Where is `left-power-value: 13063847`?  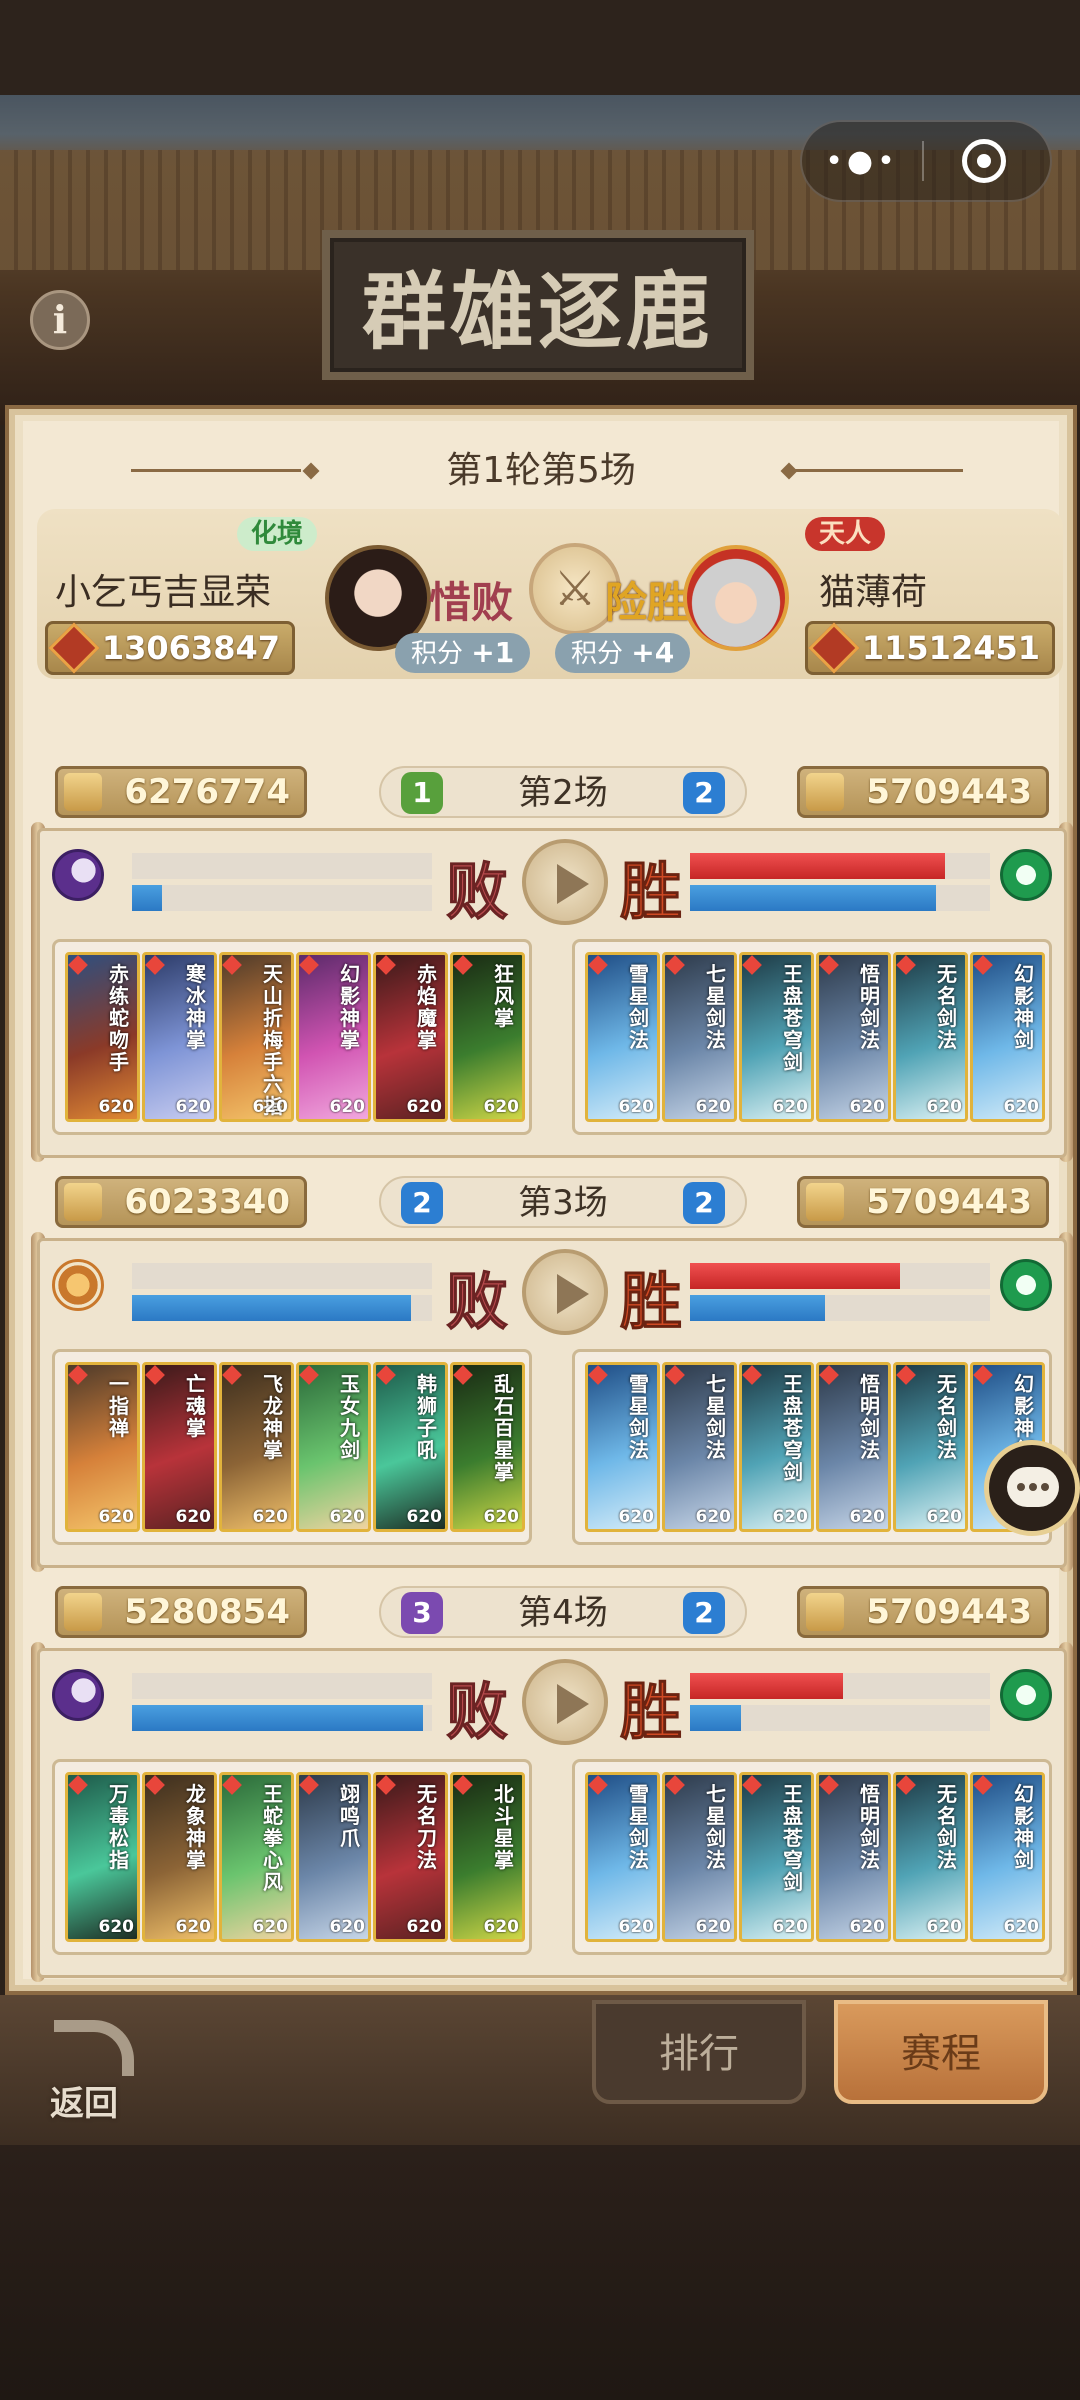
left-power-value: 13063847 is located at coordinates (190, 648).